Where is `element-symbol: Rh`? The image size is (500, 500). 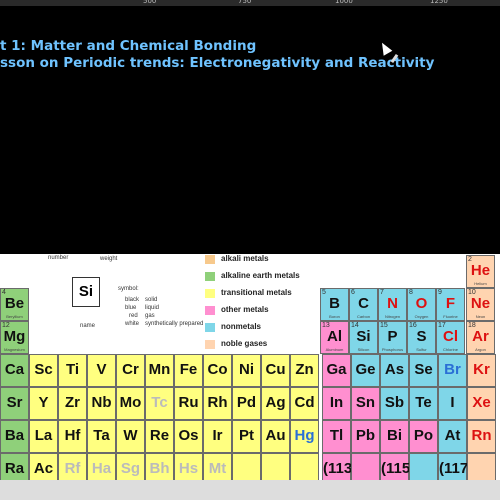
element-symbol: Rh is located at coordinates (217, 402).